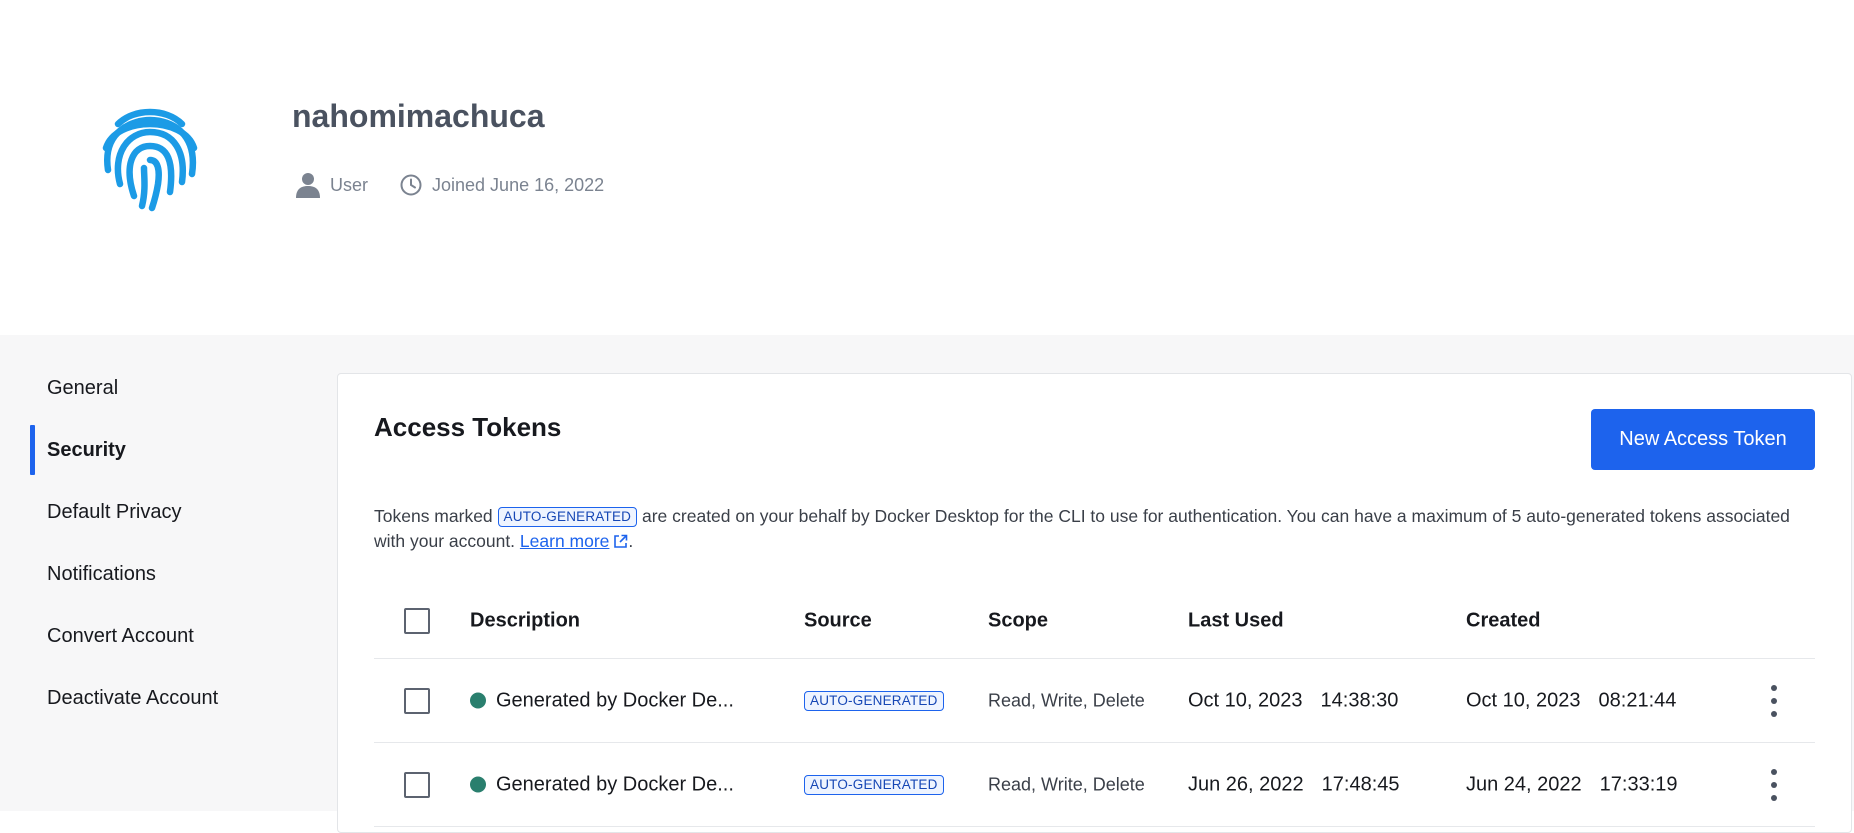  I want to click on last-used-date: Oct 10, 2023, so click(1245, 700).